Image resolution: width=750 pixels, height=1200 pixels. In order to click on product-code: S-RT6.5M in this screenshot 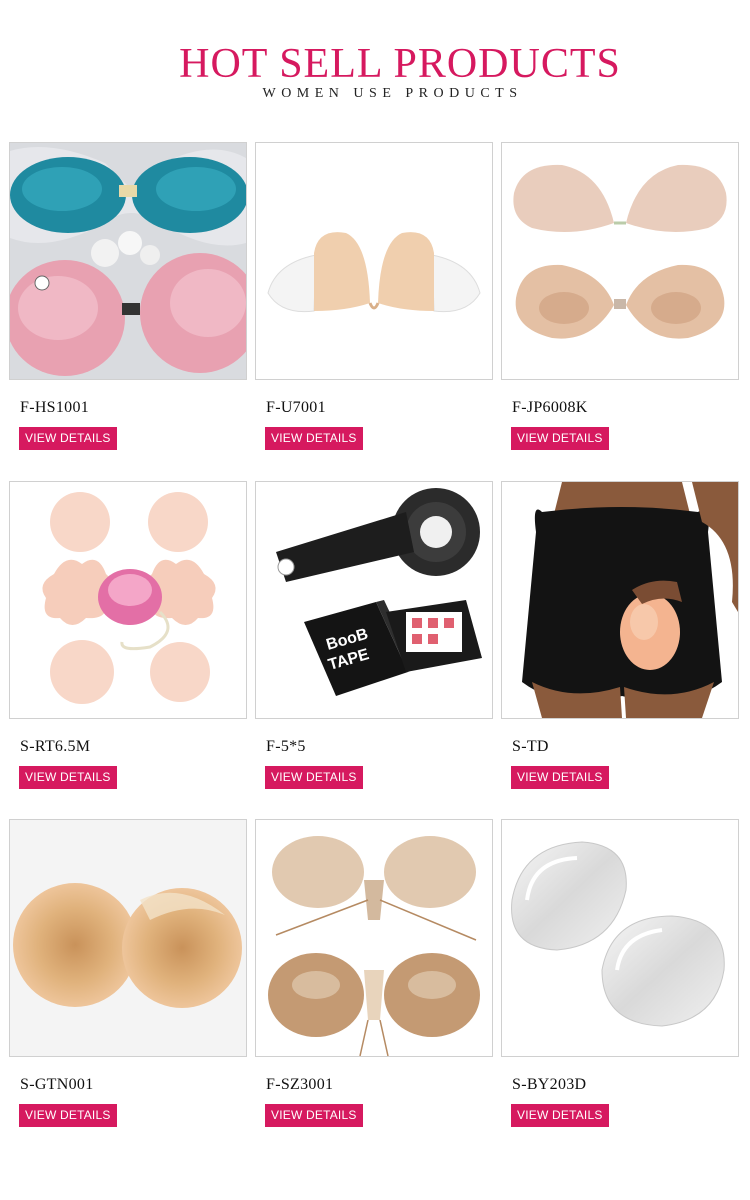, I will do `click(55, 746)`.